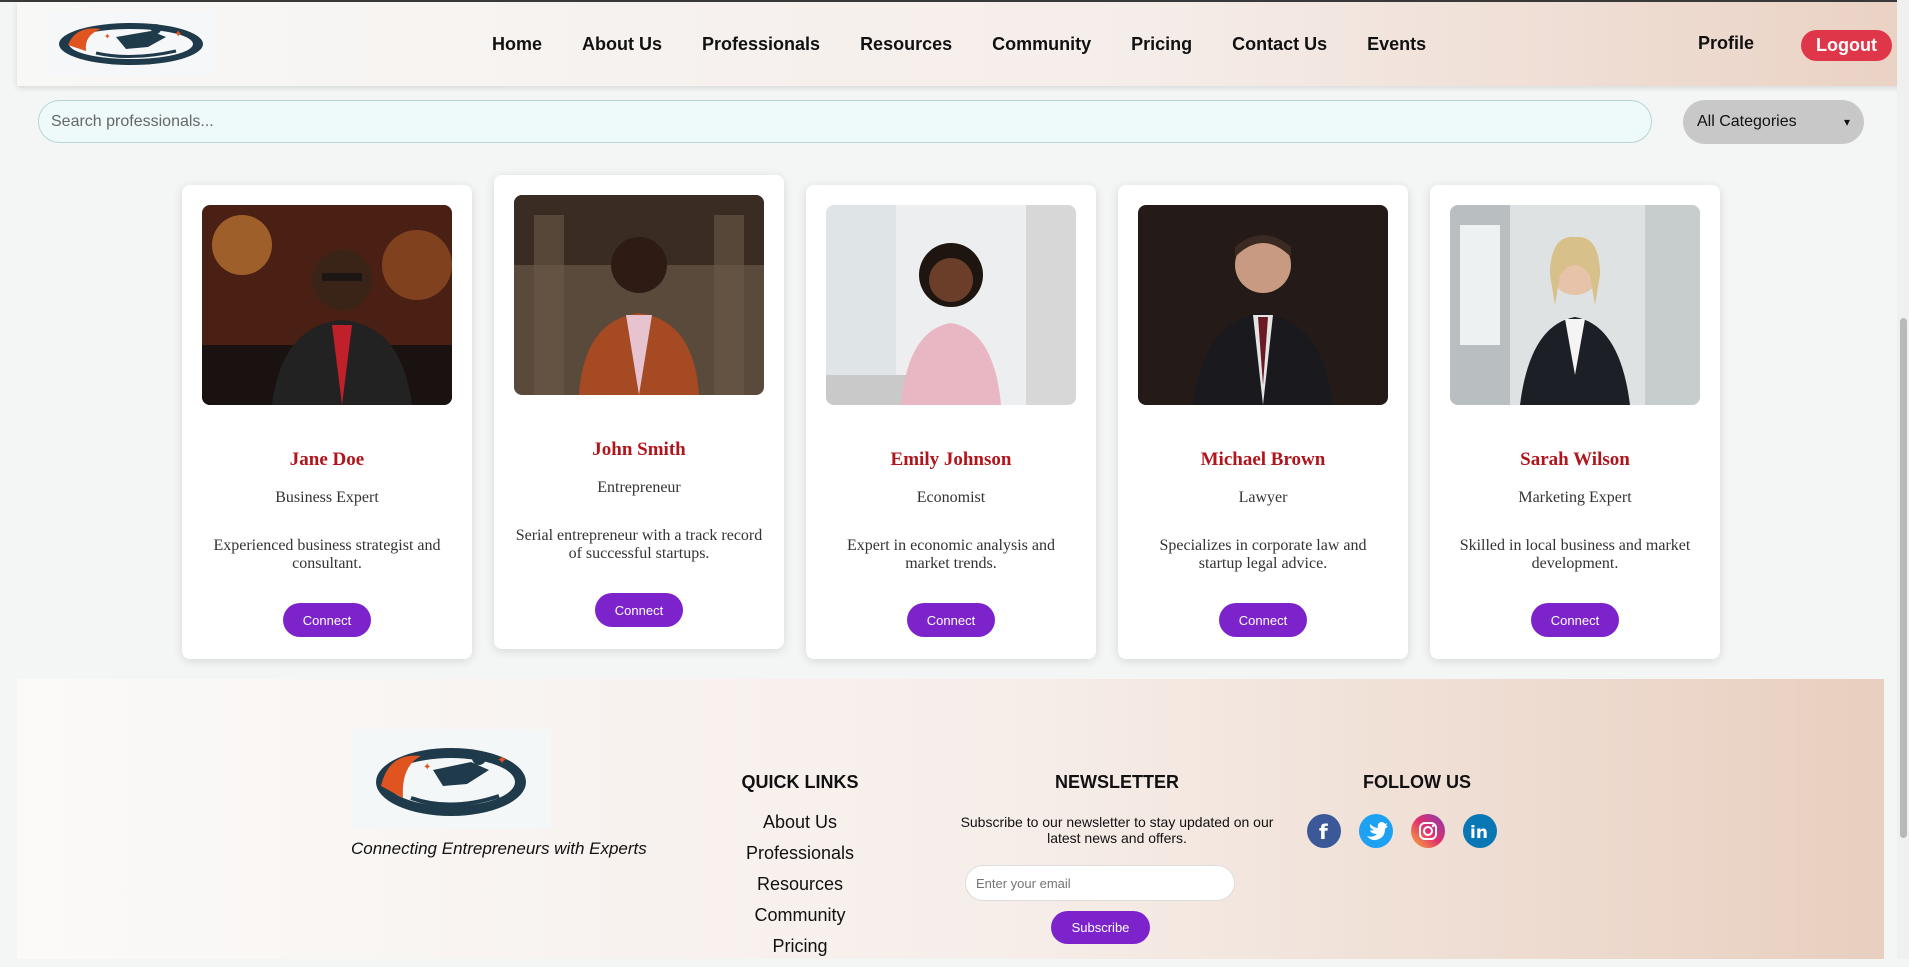  What do you see at coordinates (1263, 497) in the screenshot?
I see `professional-role: Lawyer` at bounding box center [1263, 497].